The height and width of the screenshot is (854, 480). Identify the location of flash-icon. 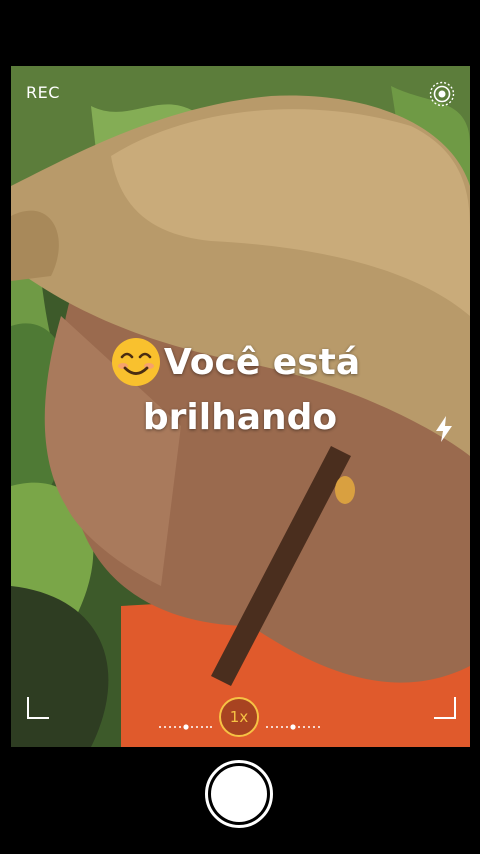
(444, 429).